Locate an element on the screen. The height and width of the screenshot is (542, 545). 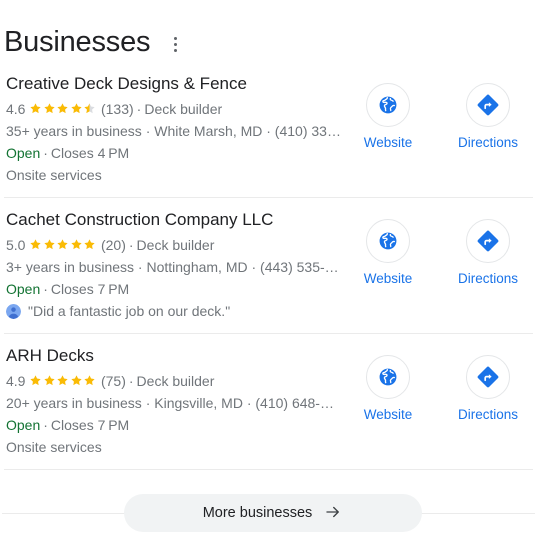
business-name: ARH Decks is located at coordinates (173, 356).